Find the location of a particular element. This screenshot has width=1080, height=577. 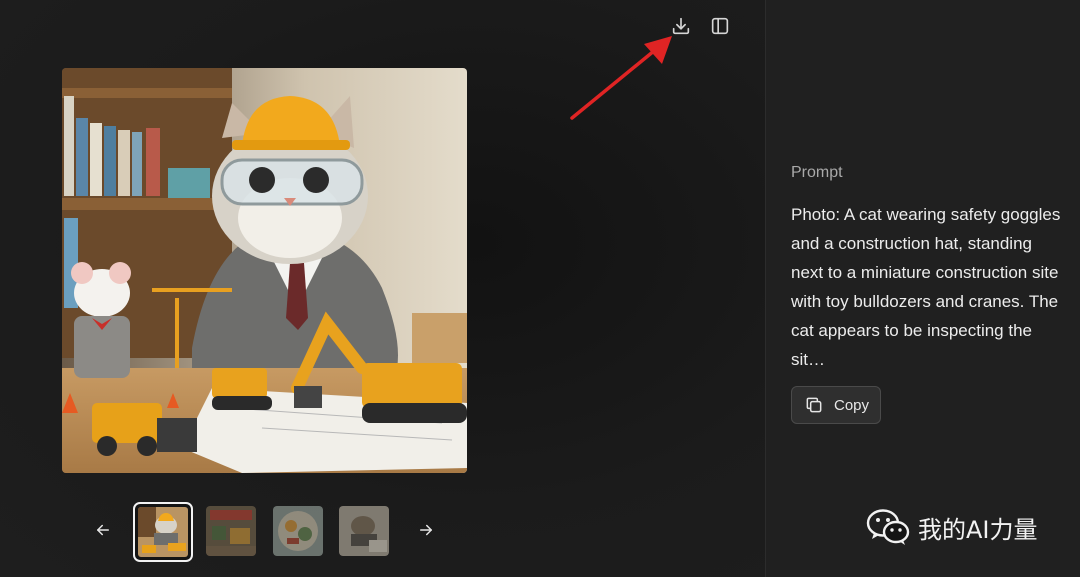

previous-image-button is located at coordinates (103, 530).